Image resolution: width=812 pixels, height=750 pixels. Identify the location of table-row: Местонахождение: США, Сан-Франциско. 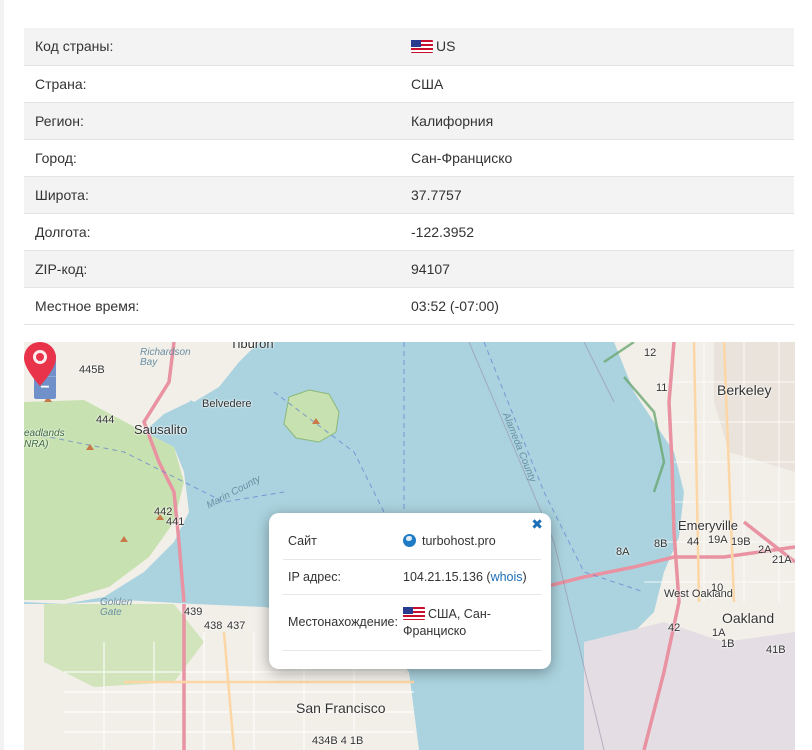
(412, 622).